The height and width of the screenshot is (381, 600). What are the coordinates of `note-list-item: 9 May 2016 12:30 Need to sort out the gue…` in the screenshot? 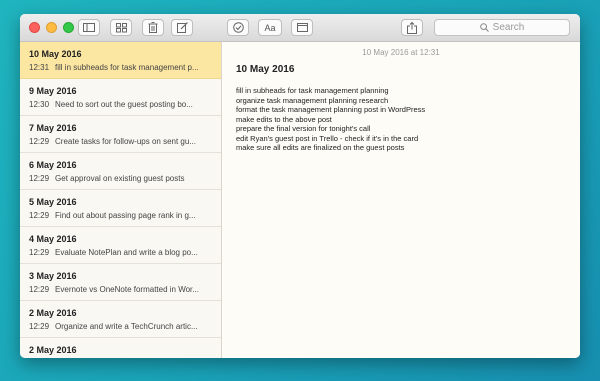 It's located at (120, 97).